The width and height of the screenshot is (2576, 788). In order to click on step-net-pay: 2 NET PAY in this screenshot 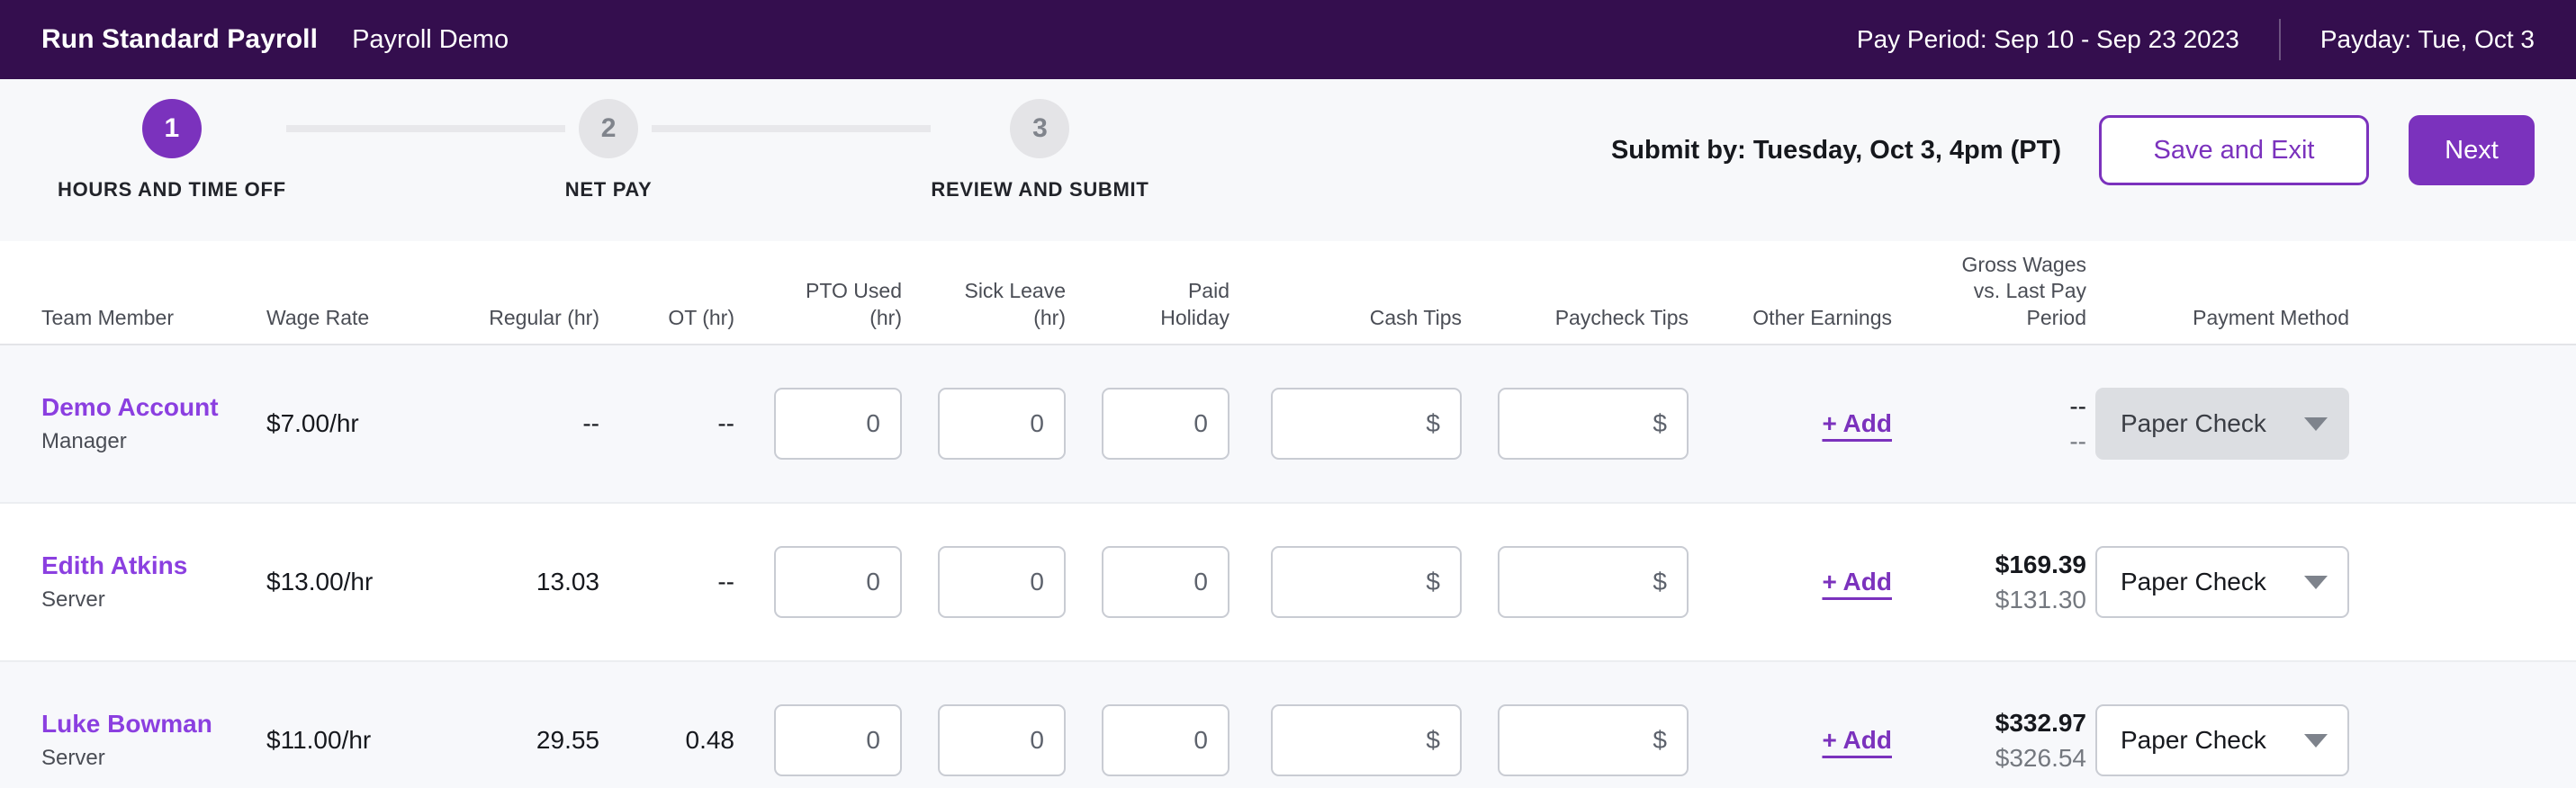, I will do `click(609, 150)`.